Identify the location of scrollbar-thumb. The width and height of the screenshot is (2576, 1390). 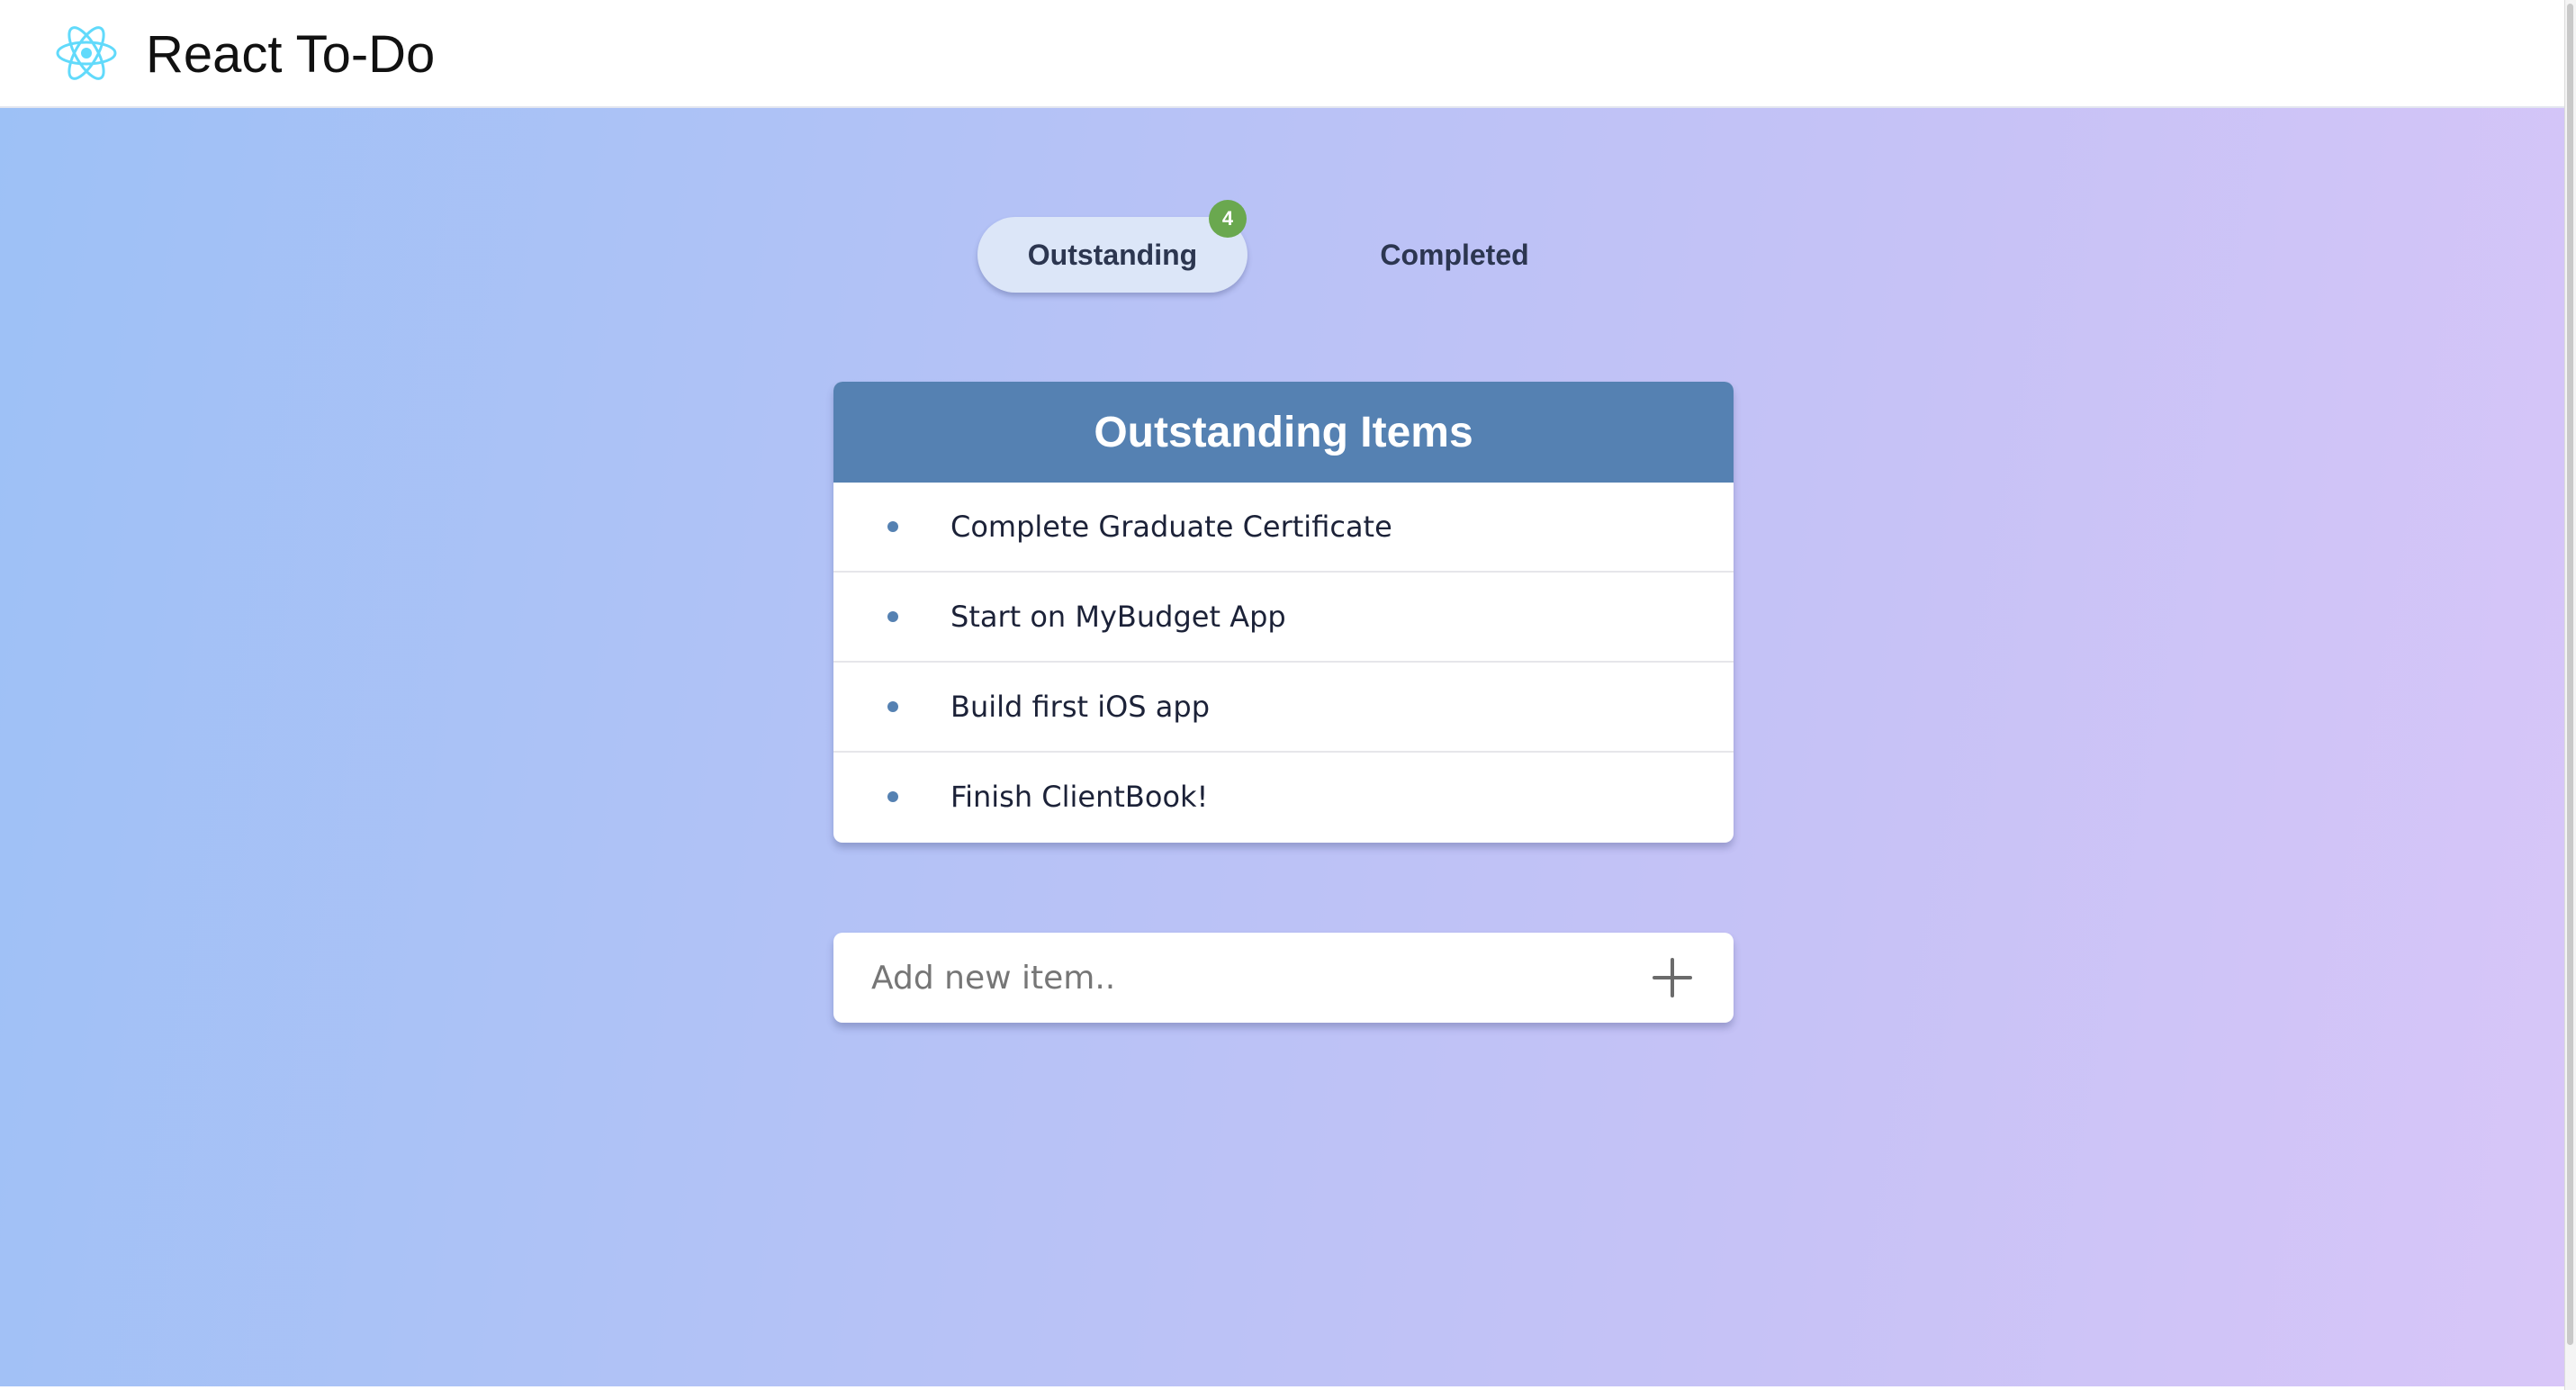
(2570, 674).